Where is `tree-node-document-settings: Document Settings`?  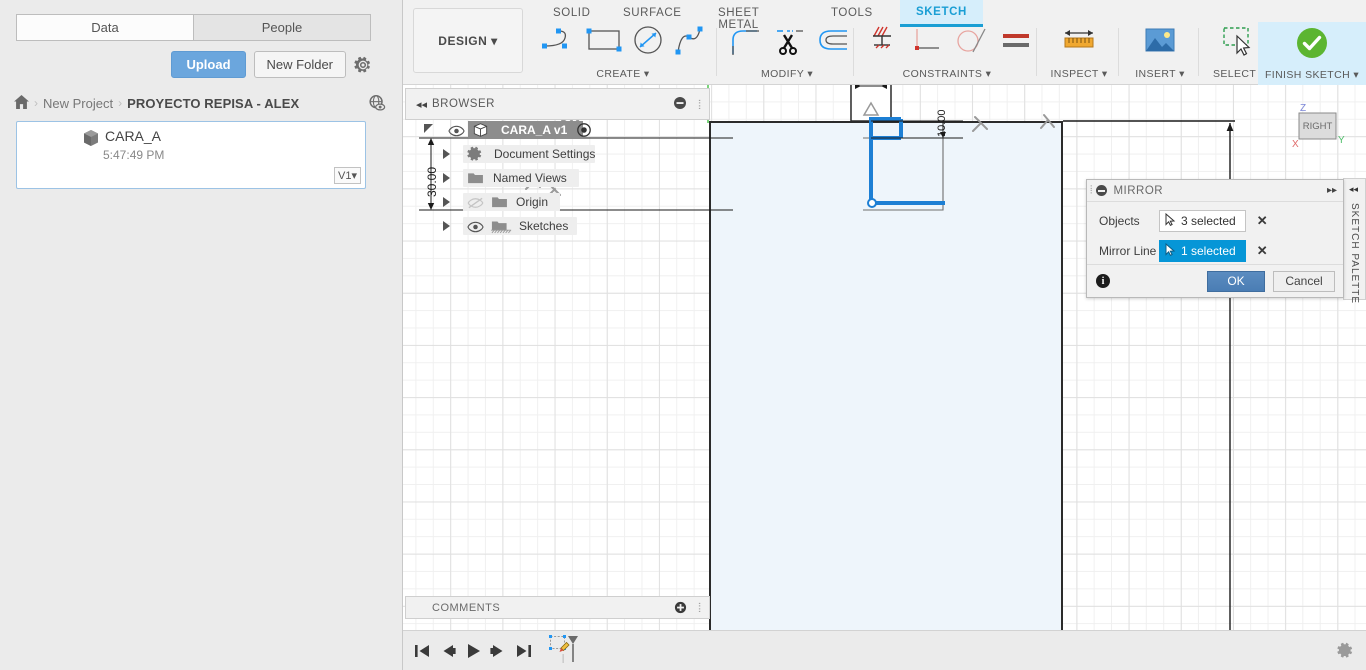
tree-node-document-settings: Document Settings is located at coordinates (557, 154).